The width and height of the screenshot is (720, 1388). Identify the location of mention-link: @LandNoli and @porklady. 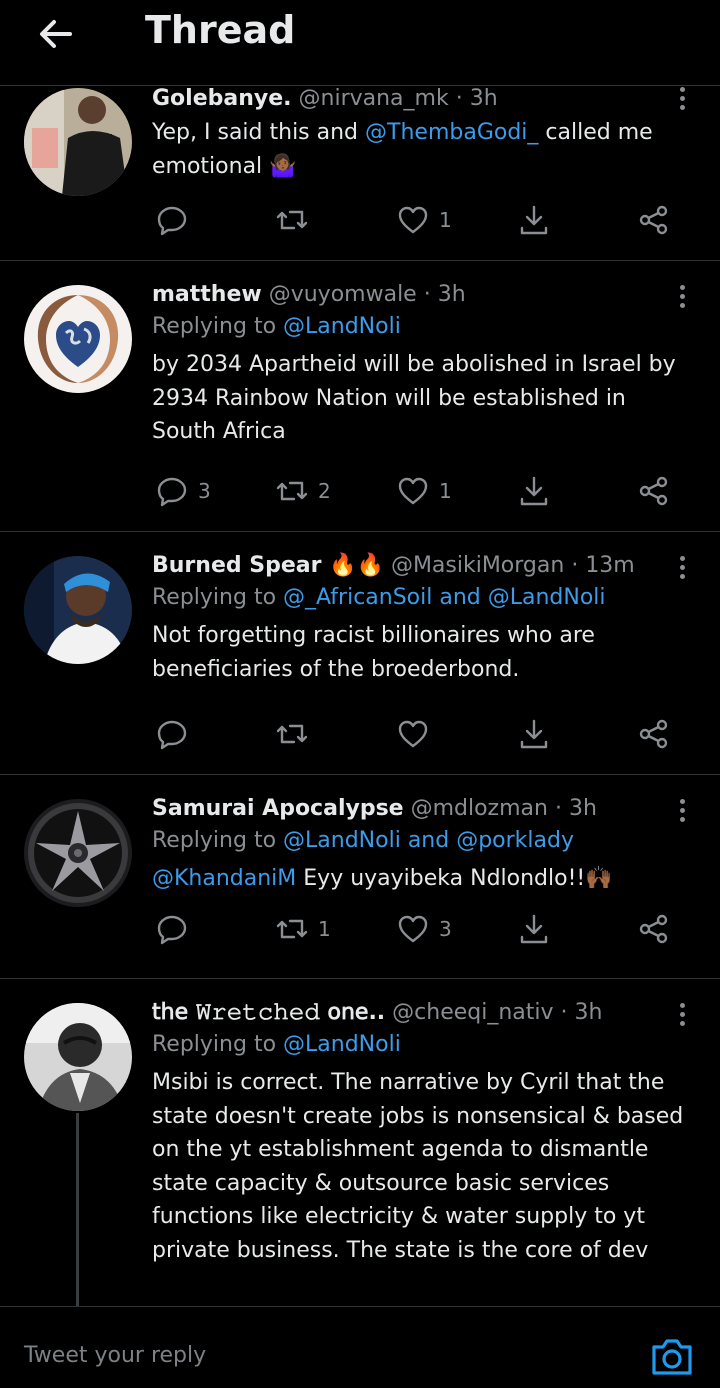
(428, 840).